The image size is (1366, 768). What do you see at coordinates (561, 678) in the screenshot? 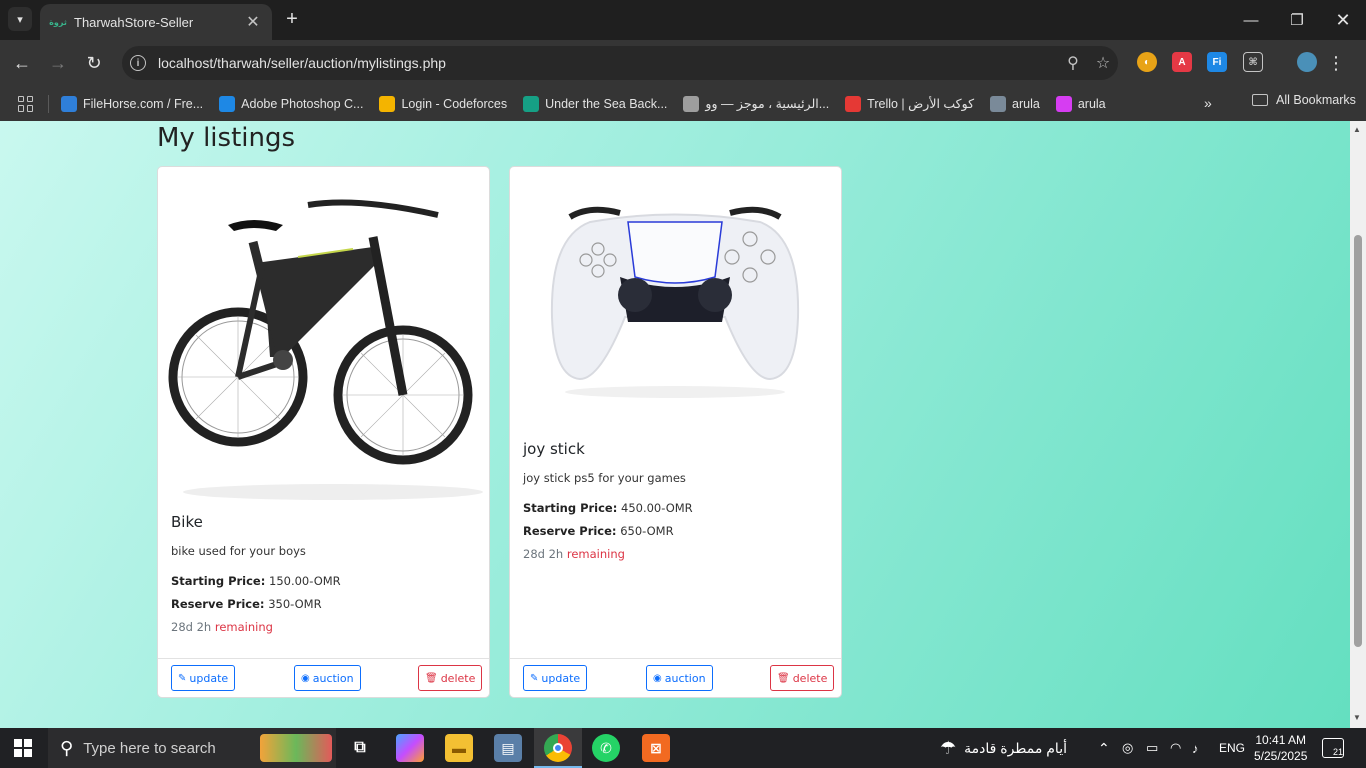
I see `update-label: update` at bounding box center [561, 678].